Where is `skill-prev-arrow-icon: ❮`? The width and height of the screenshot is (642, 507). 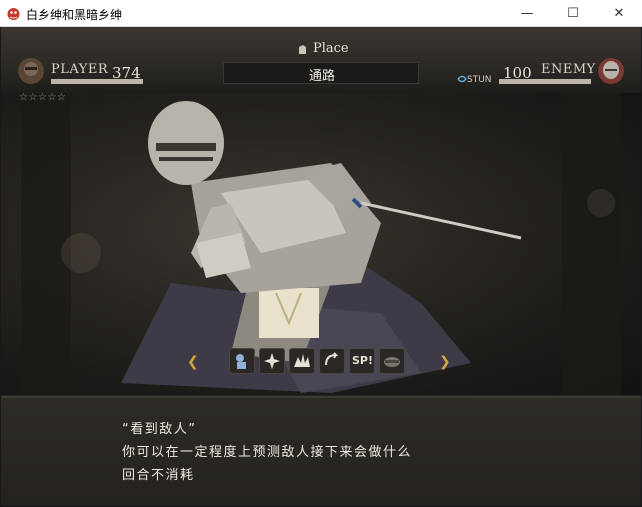 skill-prev-arrow-icon: ❮ is located at coordinates (193, 362).